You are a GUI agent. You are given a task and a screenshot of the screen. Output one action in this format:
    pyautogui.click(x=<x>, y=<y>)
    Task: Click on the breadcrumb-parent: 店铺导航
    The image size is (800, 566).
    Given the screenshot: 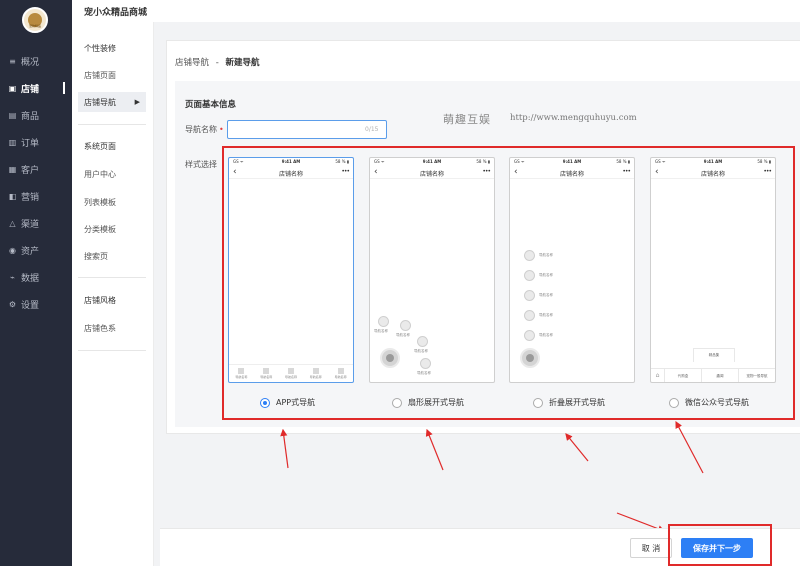 What is the action you would take?
    pyautogui.click(x=192, y=63)
    